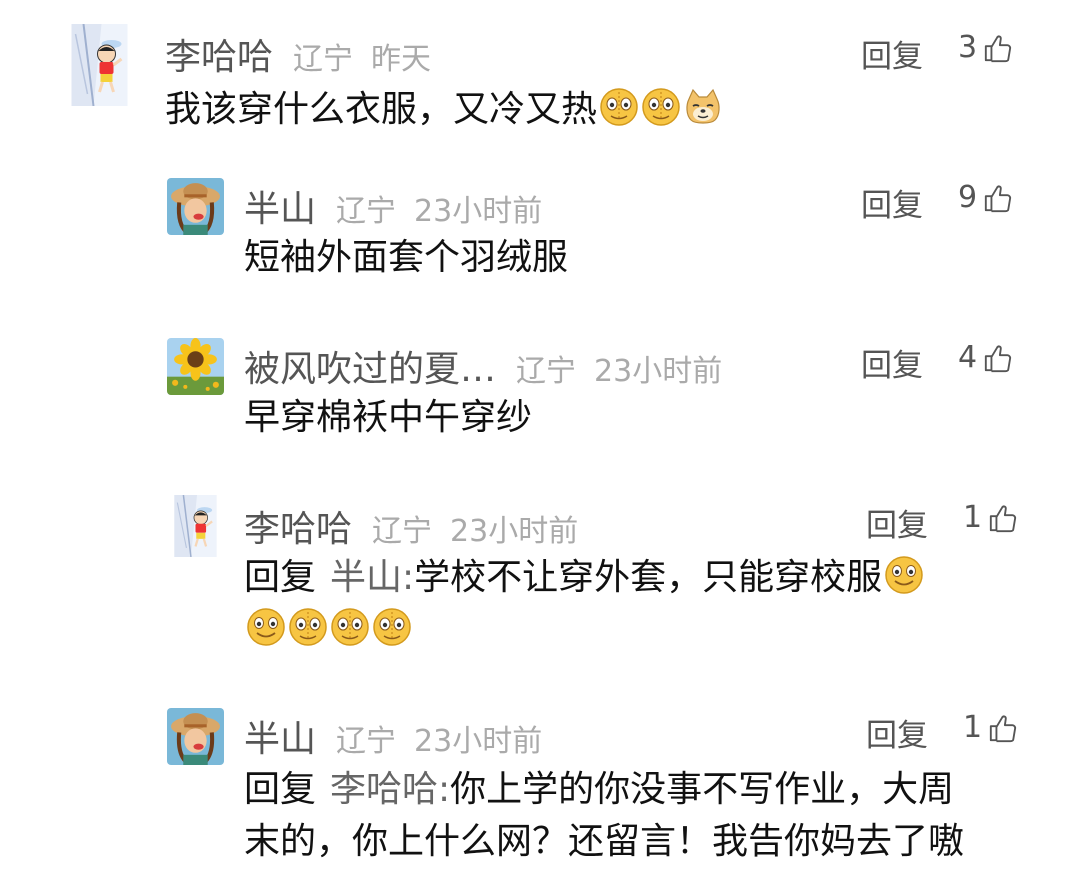 This screenshot has width=1080, height=889. Describe the element at coordinates (644, 604) in the screenshot. I see `comment-text: 回复 半山:学校不让穿外套，只能穿校服` at that location.